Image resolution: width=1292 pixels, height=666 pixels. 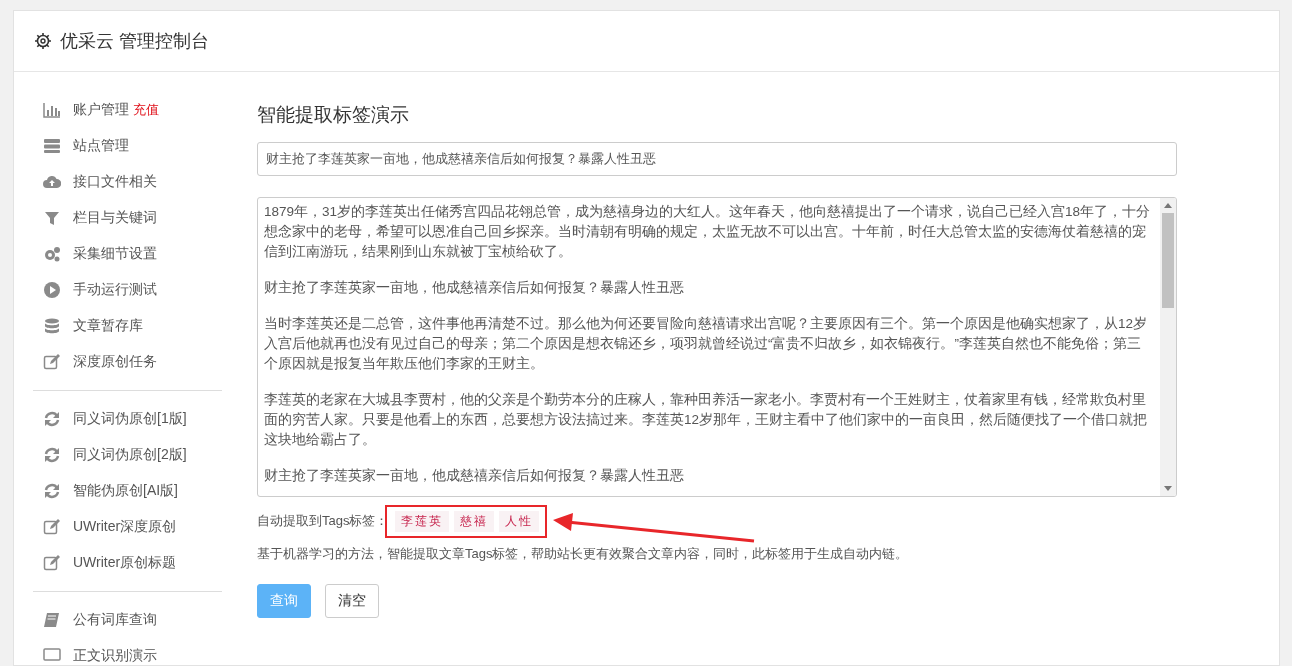 What do you see at coordinates (583, 554) in the screenshot?
I see `description-text: 基于机器学习的方法，智能提取文章Tags标签，帮助站长更有效聚合文章内容，同时，此标签用于生成自动内链。` at bounding box center [583, 554].